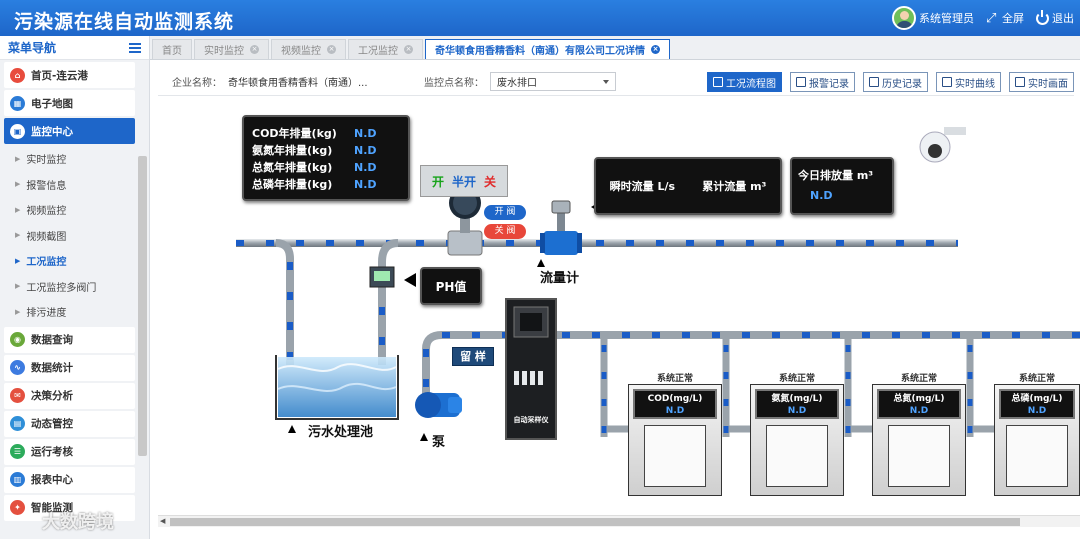  Describe the element at coordinates (135, 47) in the screenshot. I see `menu-toggle-icon` at that location.